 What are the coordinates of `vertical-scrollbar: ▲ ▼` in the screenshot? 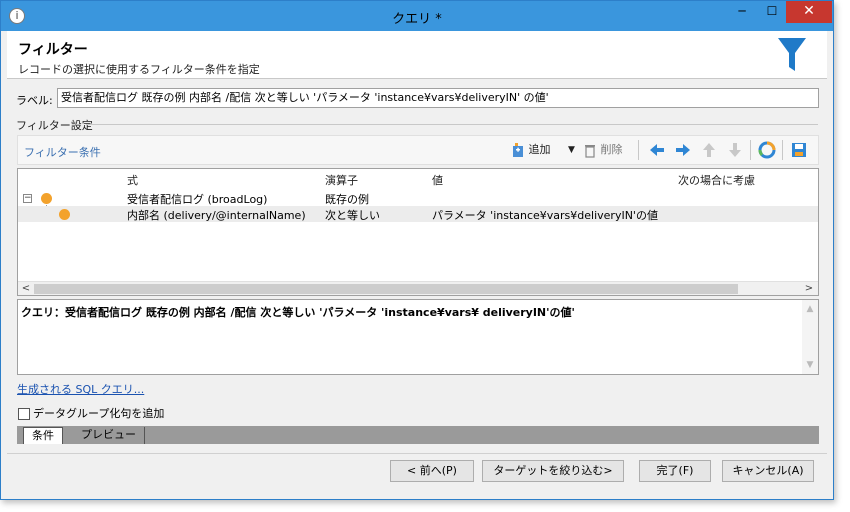 It's located at (810, 337).